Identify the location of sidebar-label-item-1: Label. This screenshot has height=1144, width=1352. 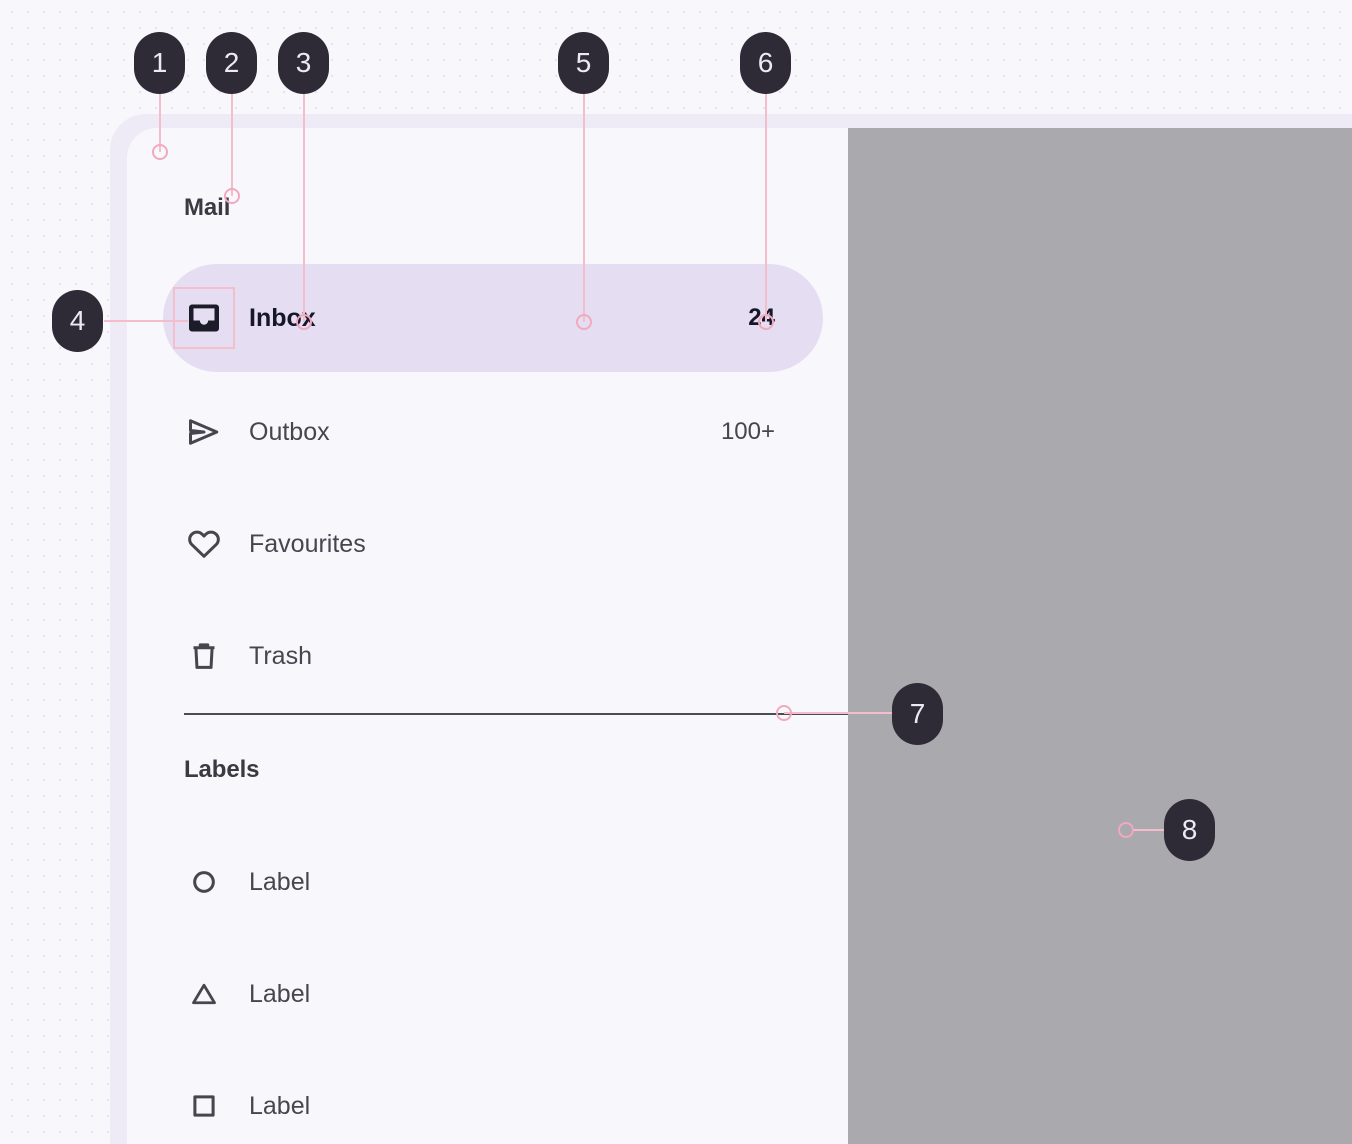
(493, 882).